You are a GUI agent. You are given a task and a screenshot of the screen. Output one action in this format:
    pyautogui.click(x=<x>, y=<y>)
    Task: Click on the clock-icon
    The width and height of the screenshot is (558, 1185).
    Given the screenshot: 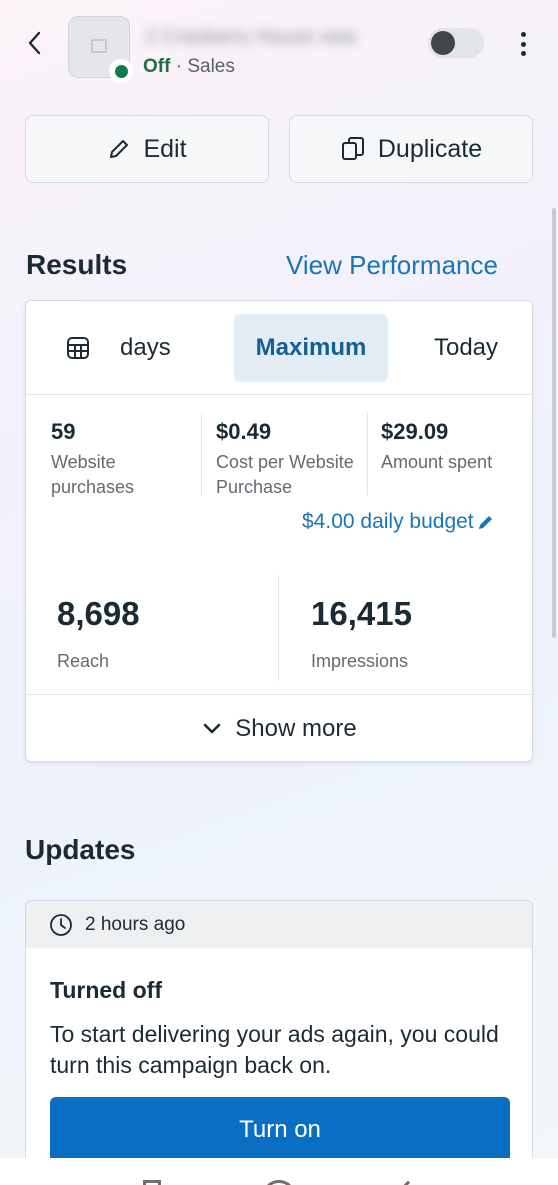 What is the action you would take?
    pyautogui.click(x=61, y=924)
    